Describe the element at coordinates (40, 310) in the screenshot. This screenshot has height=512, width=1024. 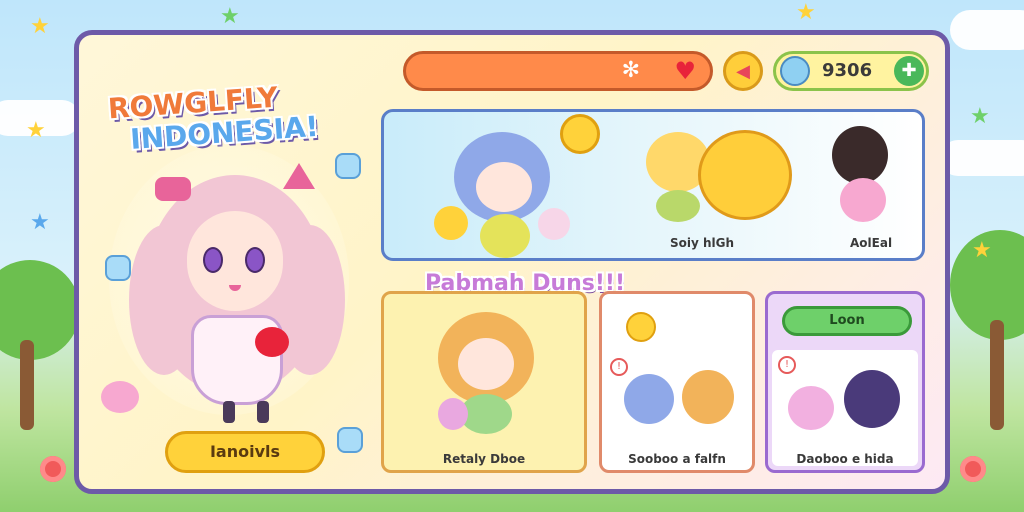
I see `tree` at that location.